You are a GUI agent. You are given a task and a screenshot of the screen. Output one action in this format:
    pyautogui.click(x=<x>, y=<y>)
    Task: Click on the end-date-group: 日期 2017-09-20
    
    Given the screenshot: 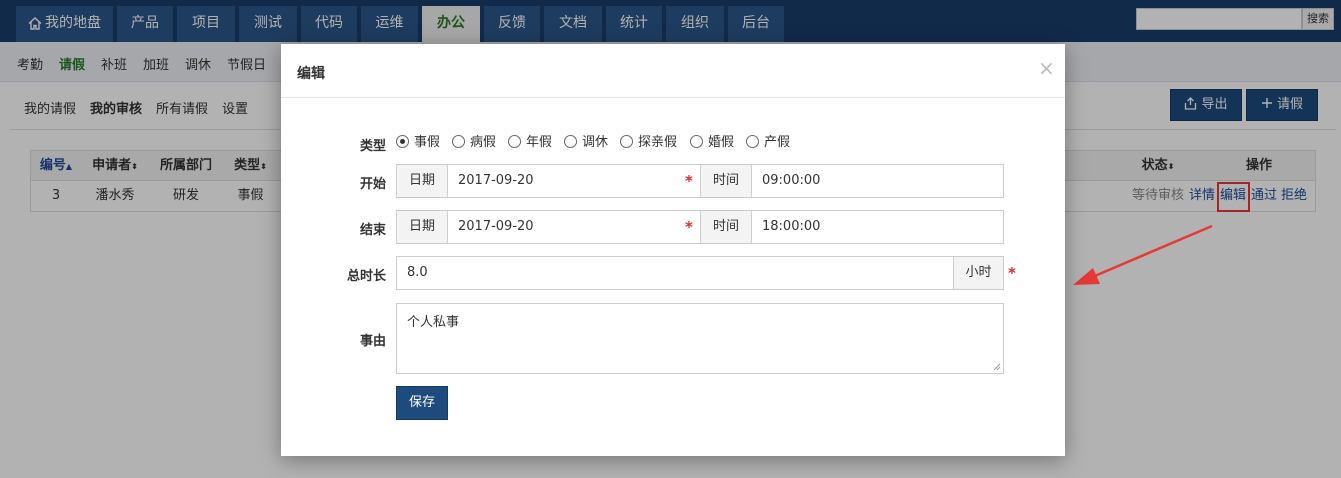 What is the action you would take?
    pyautogui.click(x=548, y=227)
    